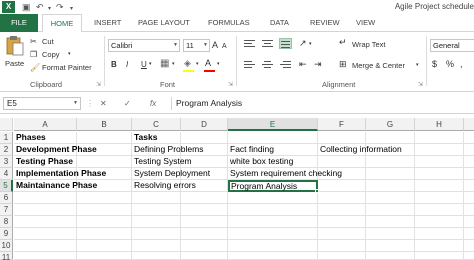  Describe the element at coordinates (318, 64) in the screenshot. I see `increase-indent-icon: ⇥` at that location.